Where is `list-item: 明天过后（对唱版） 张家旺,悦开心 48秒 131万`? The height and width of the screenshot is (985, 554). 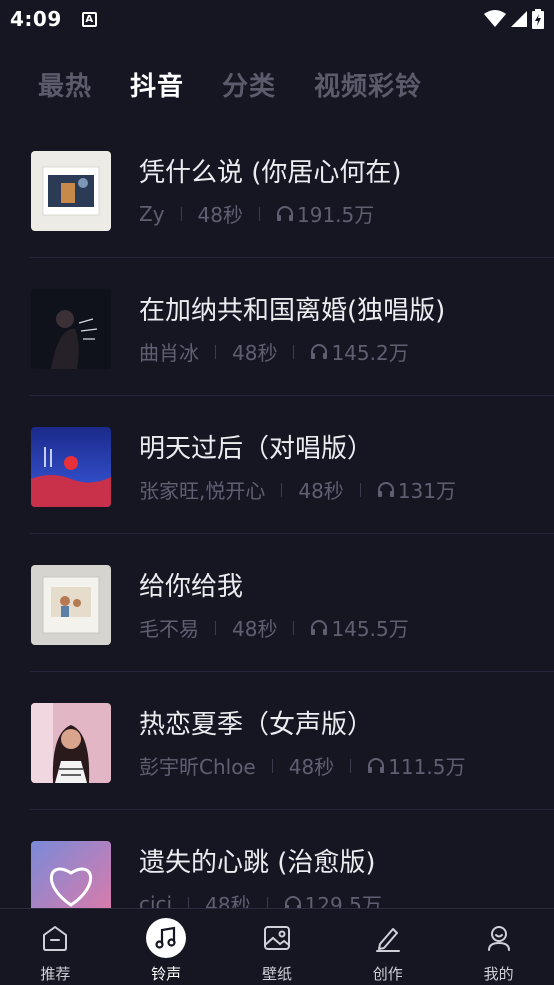 list-item: 明天过后（对唱版） 张家旺,悦开心 48秒 131万 is located at coordinates (277, 465).